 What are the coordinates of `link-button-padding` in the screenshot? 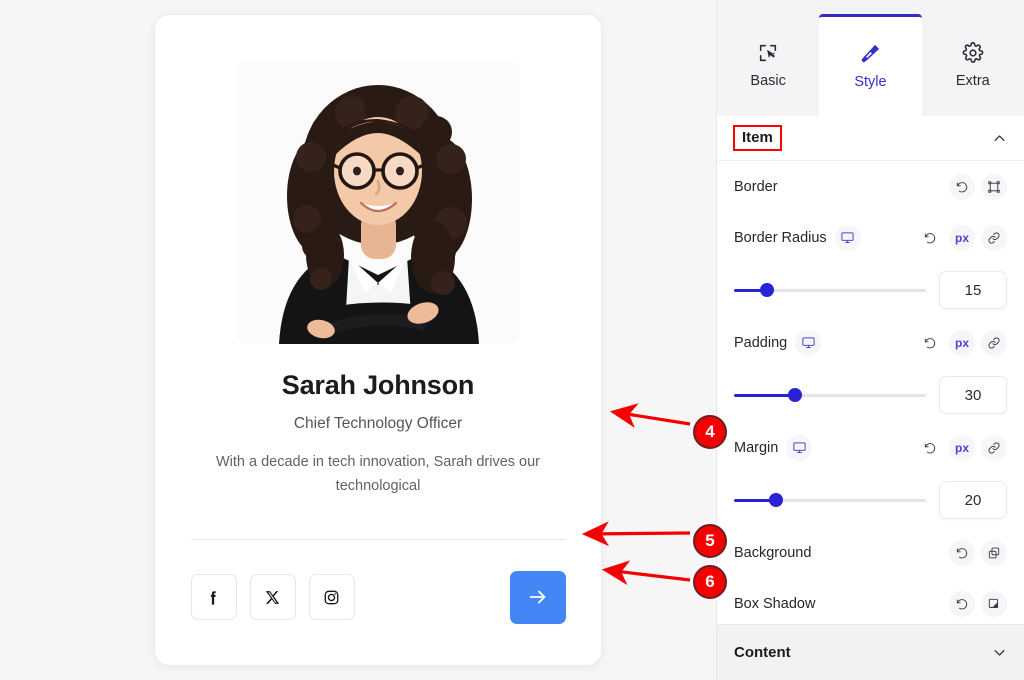 It's located at (994, 342).